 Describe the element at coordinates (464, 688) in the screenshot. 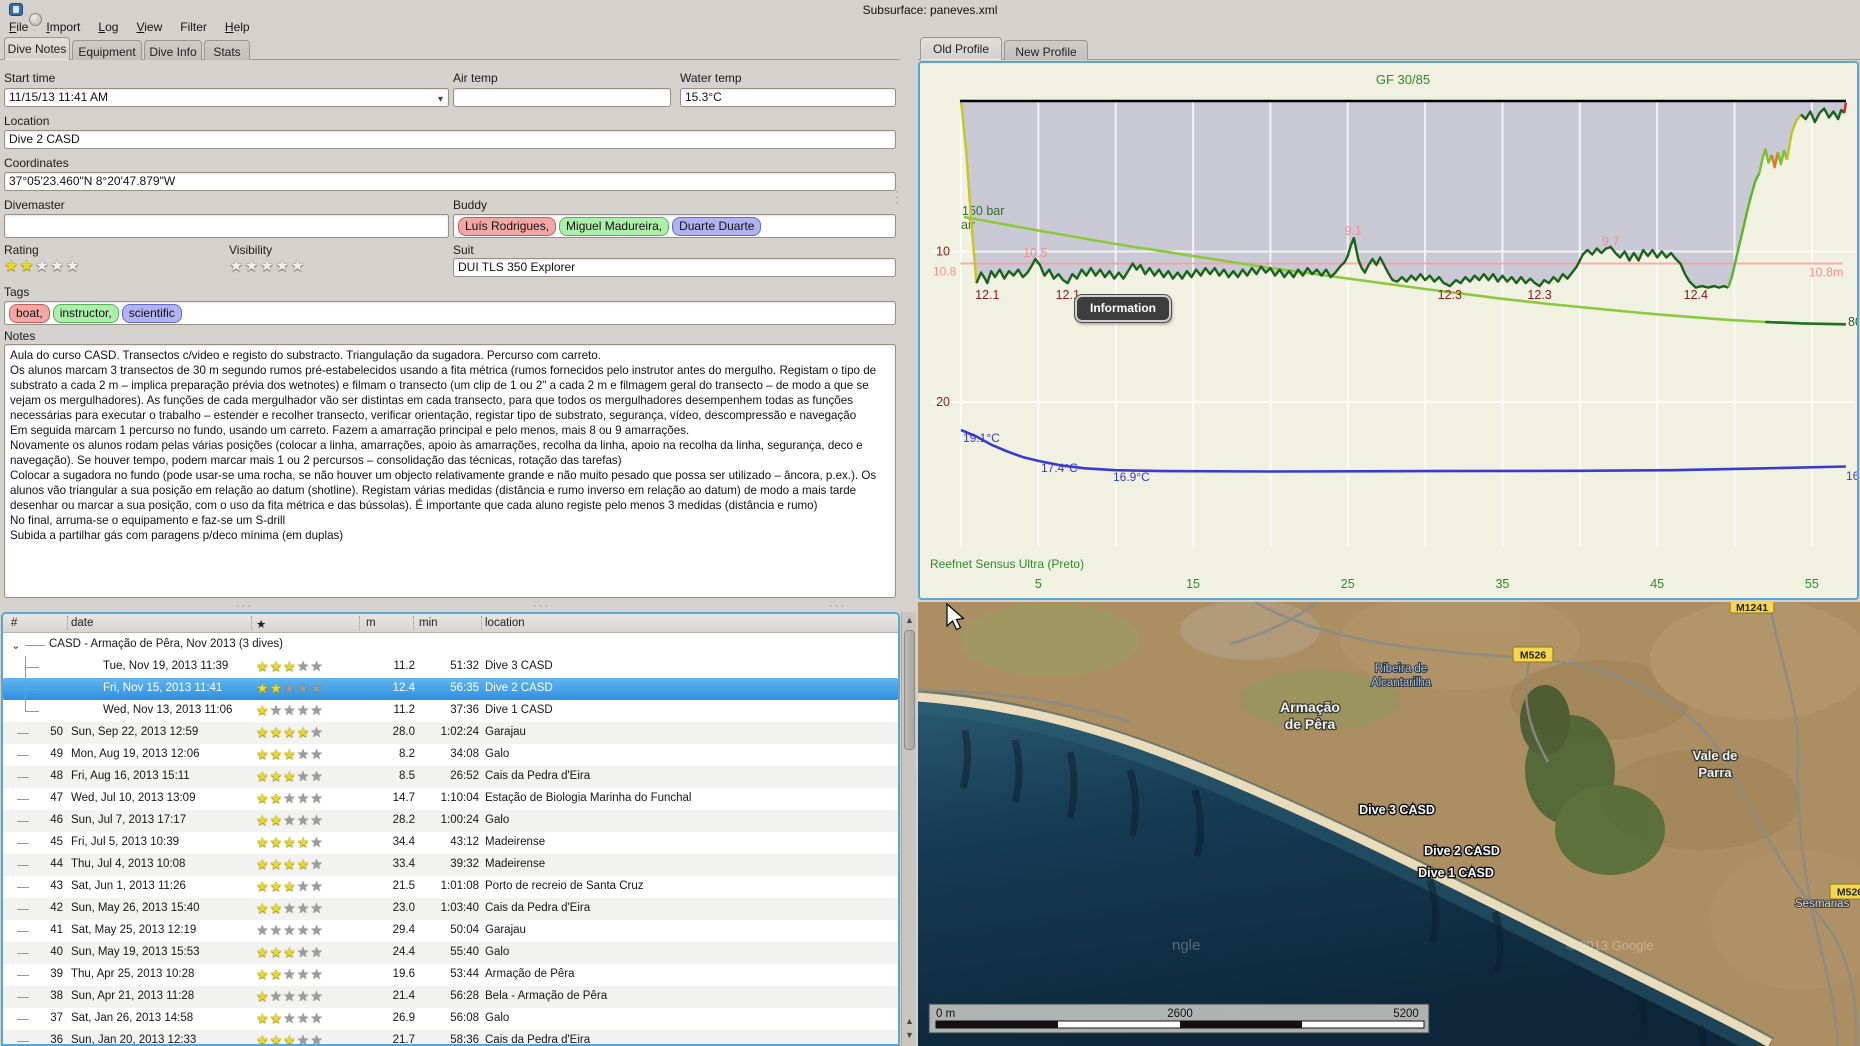

I see `dive-duration: 56:35` at that location.